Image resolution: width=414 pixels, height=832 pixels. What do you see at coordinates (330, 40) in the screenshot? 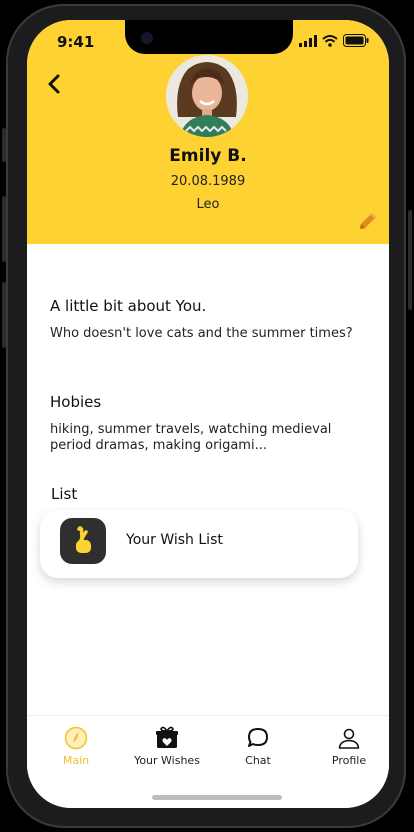
I see `wifi-icon` at bounding box center [330, 40].